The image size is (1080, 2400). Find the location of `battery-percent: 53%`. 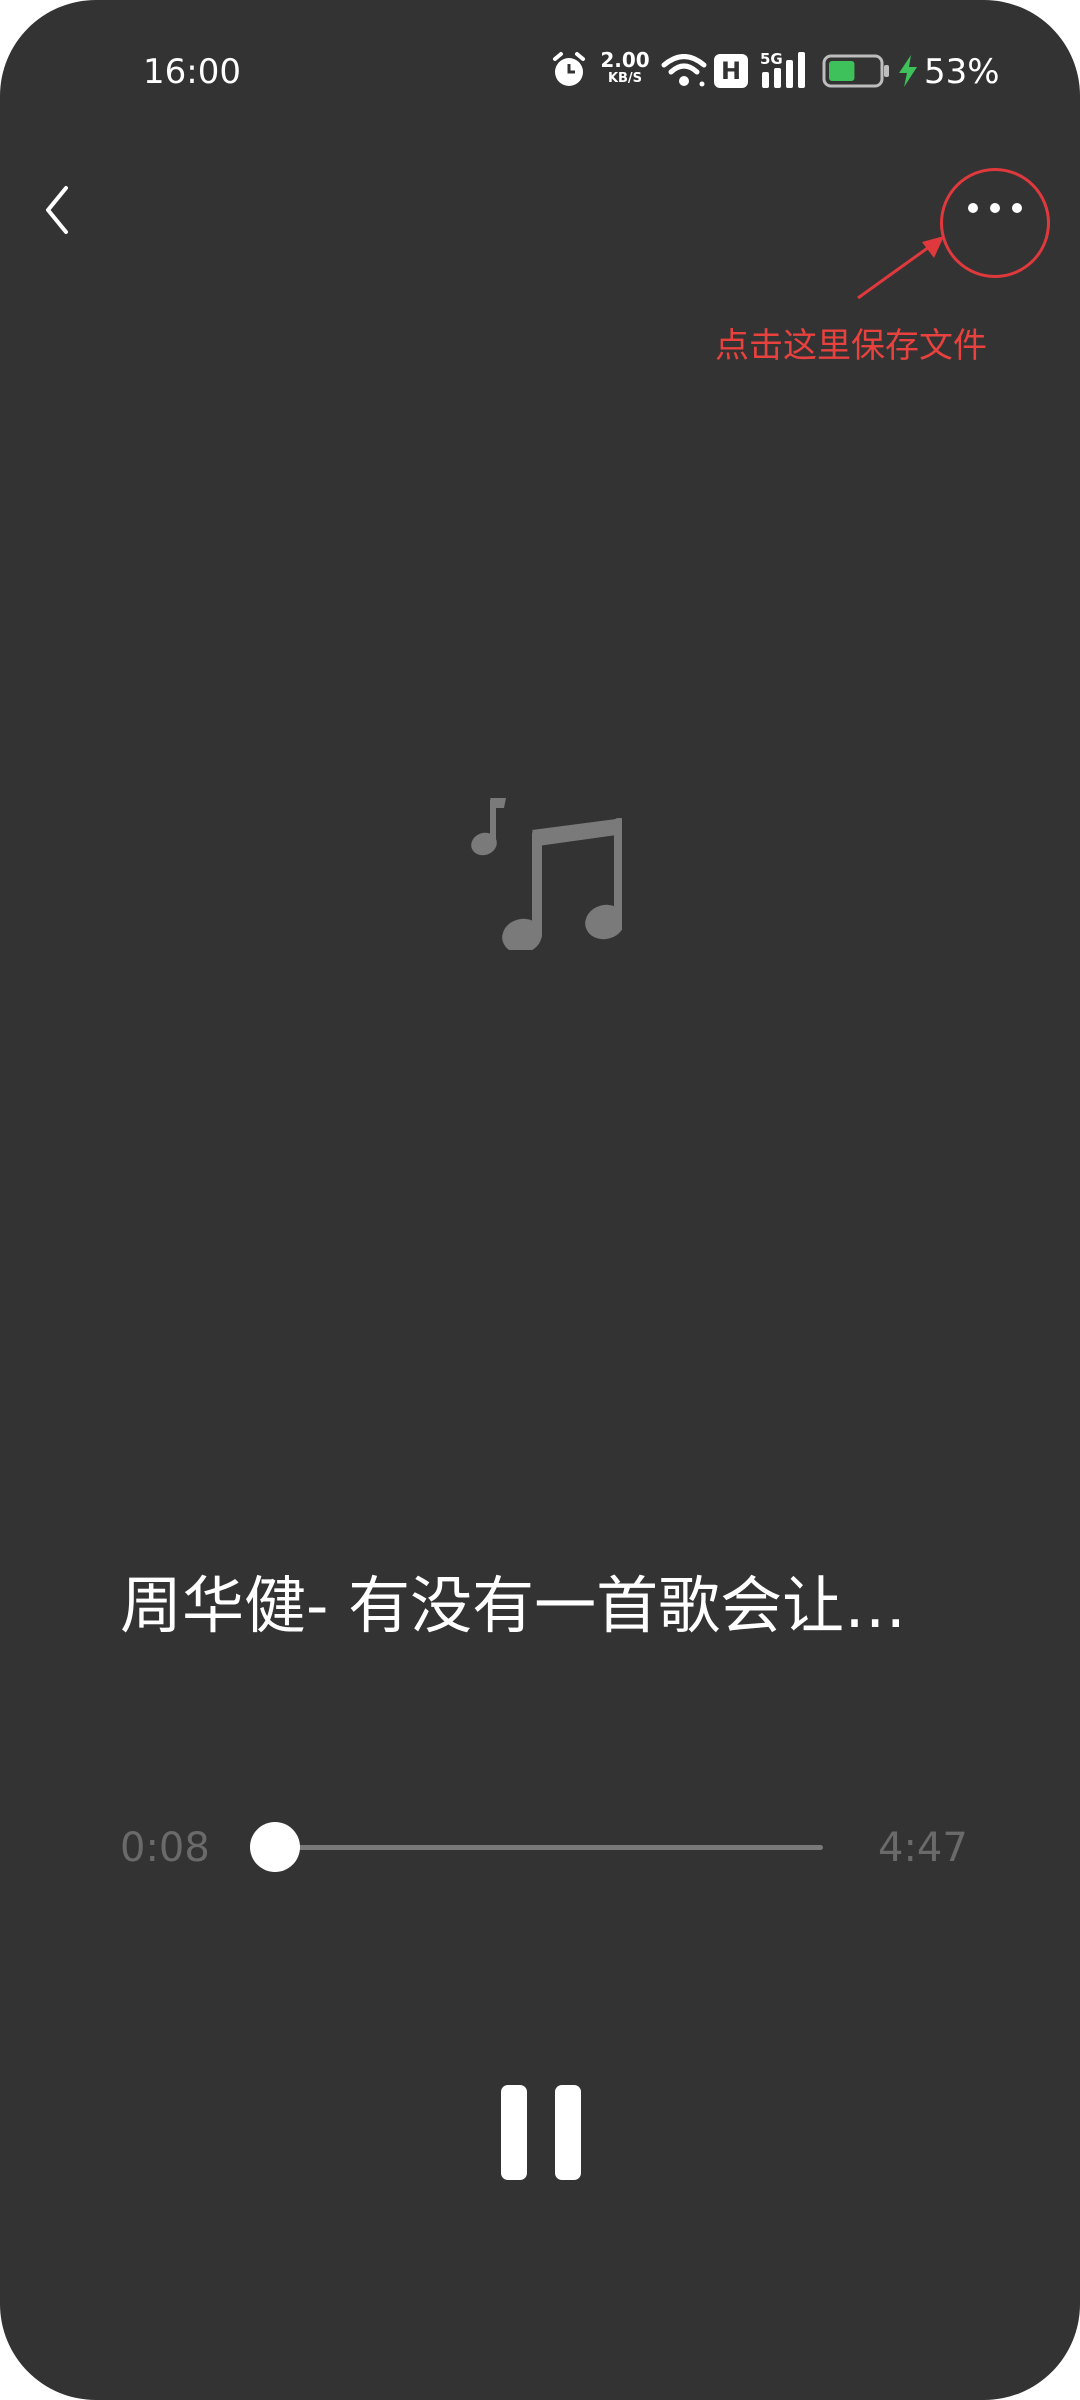

battery-percent: 53% is located at coordinates (962, 72).